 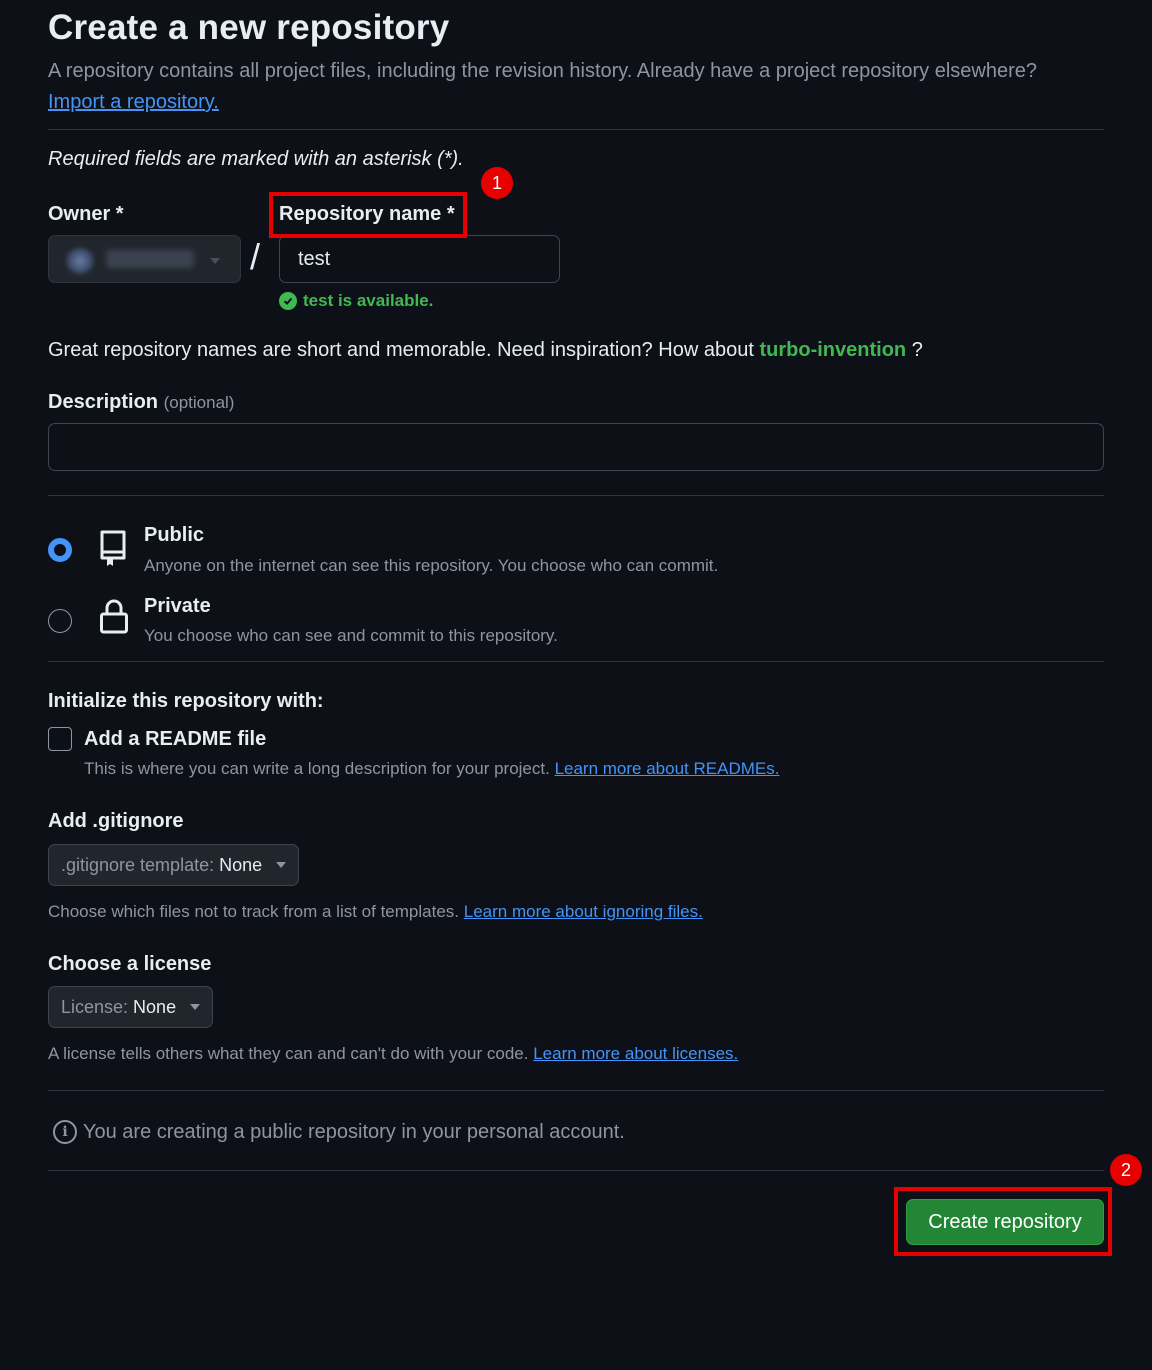 I want to click on description-label: Description (optional), so click(x=141, y=402).